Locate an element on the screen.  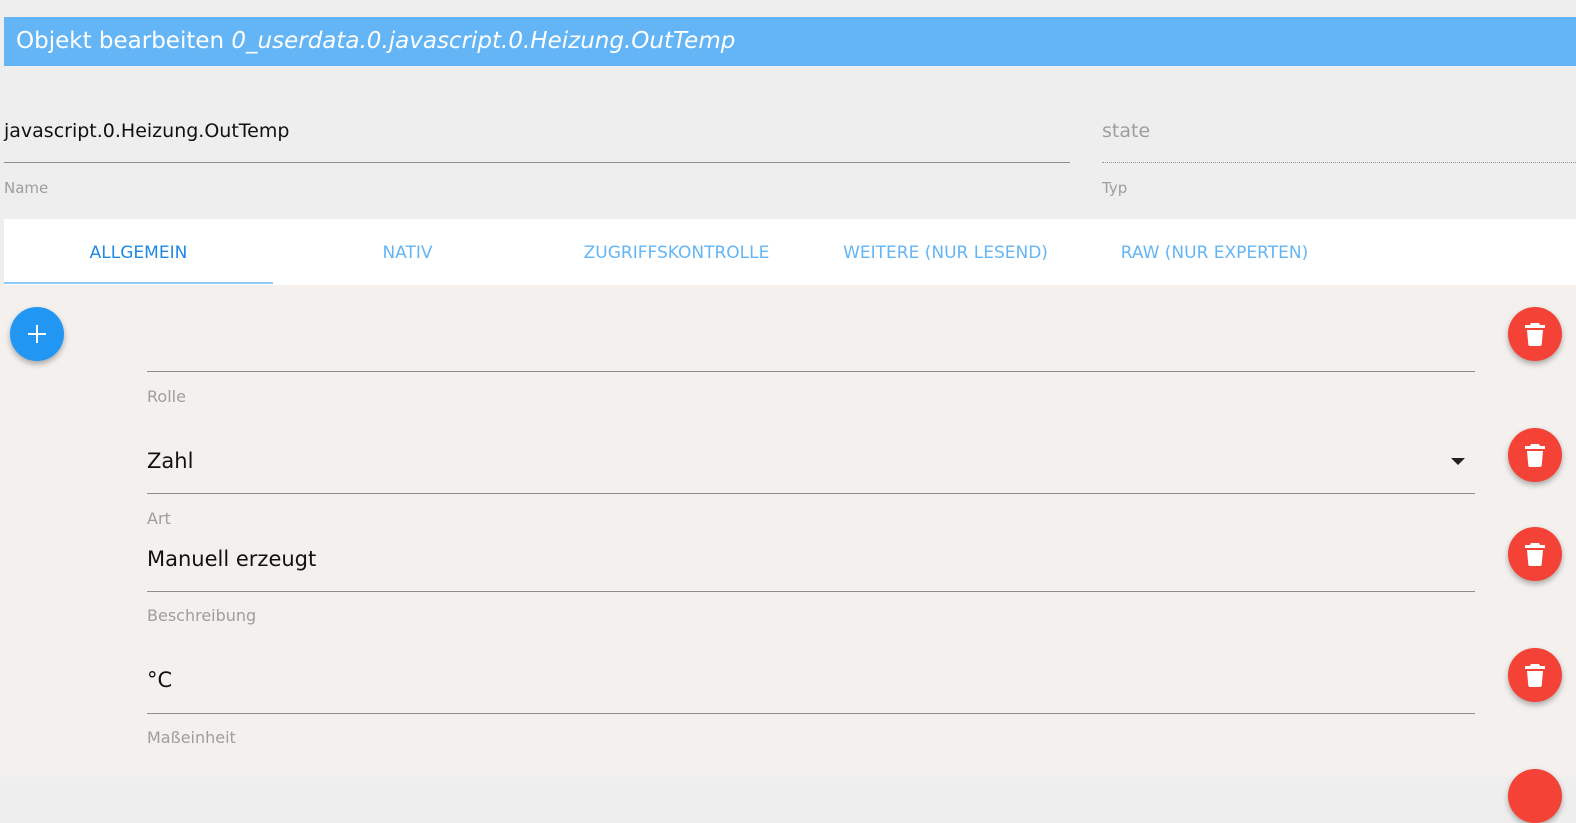
delete-role-button is located at coordinates (1535, 334).